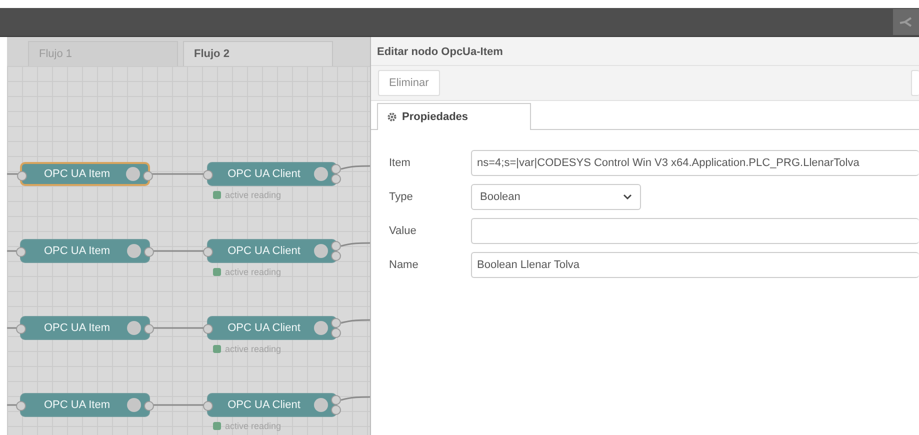 Image resolution: width=919 pixels, height=435 pixels. What do you see at coordinates (556, 197) in the screenshot?
I see `type-select: Boolean` at bounding box center [556, 197].